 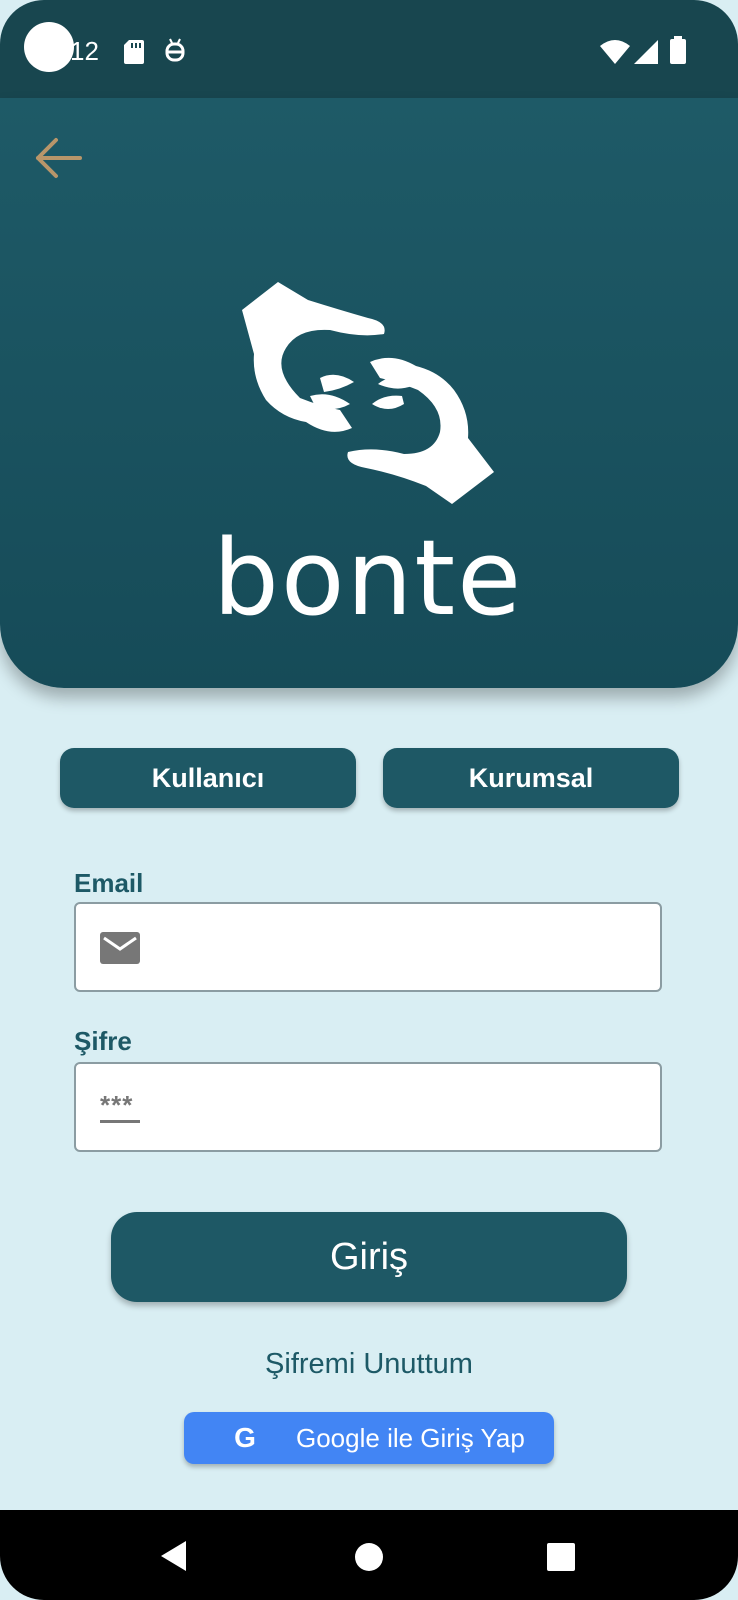 I want to click on camera-cutout, so click(x=49, y=47).